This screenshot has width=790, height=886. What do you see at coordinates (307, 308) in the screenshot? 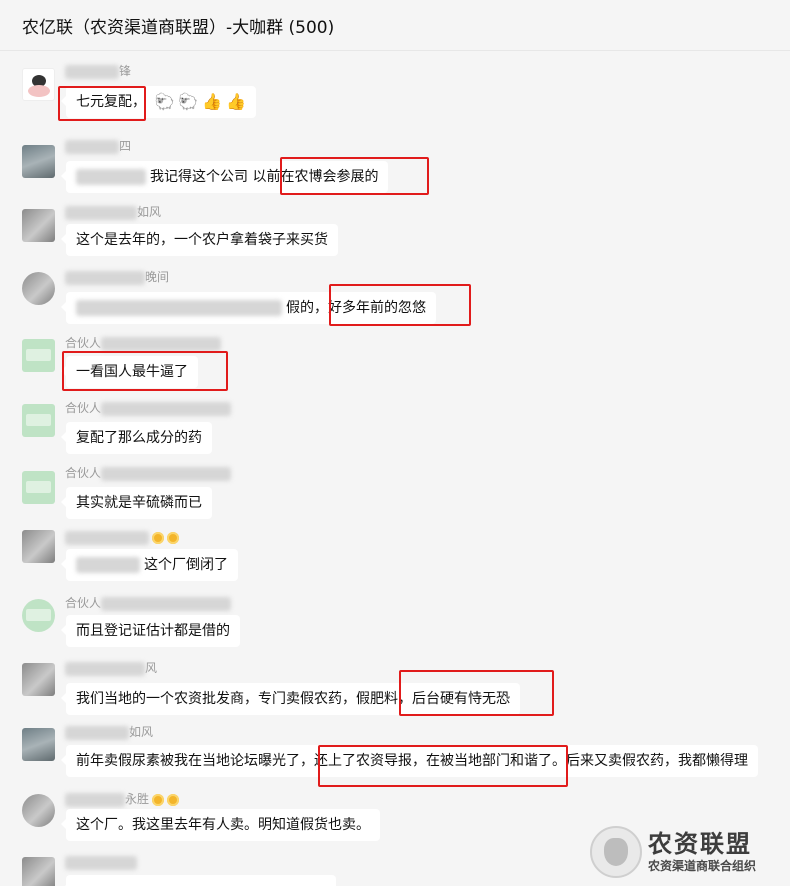
I see `message-text: 假的，` at bounding box center [307, 308].